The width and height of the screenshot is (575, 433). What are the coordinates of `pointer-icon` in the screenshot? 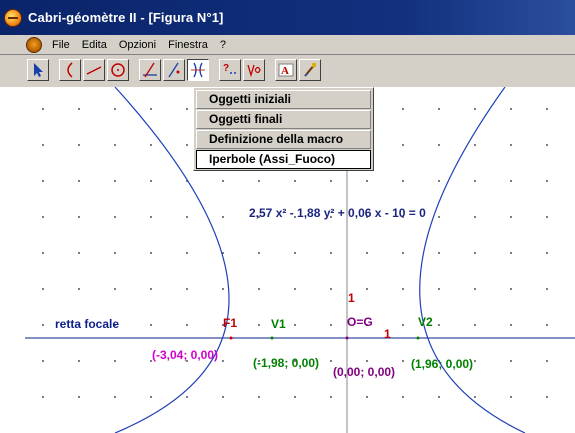 It's located at (38, 70).